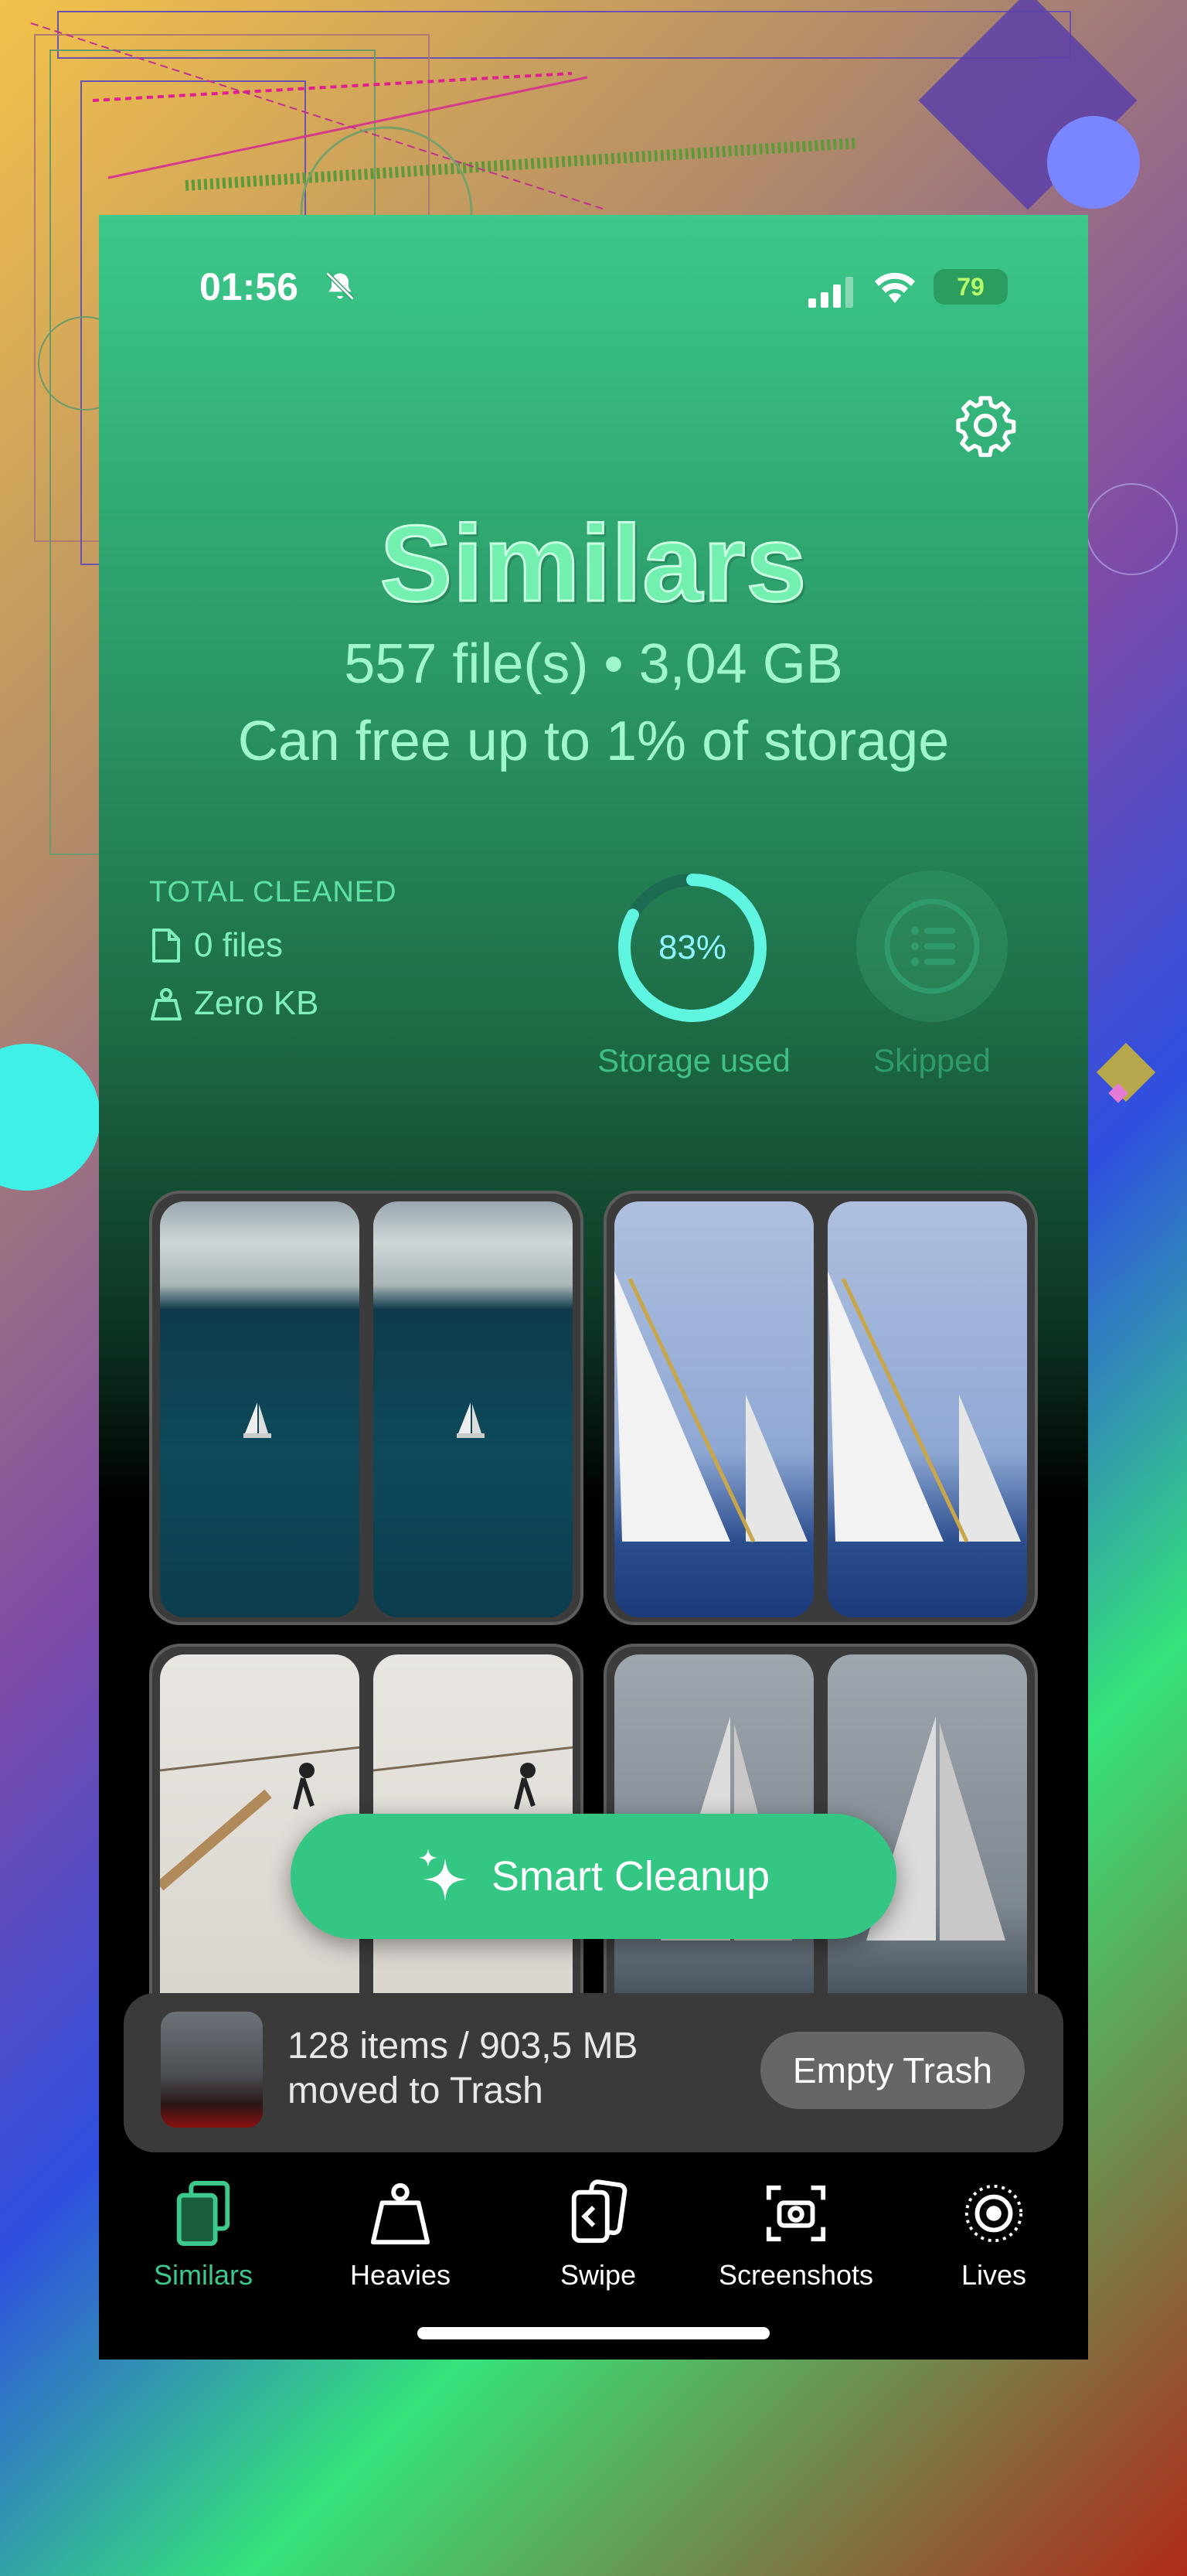 This screenshot has width=1187, height=2576. Describe the element at coordinates (593, 741) in the screenshot. I see `free-up-text: Can free up to 1% of storage` at that location.